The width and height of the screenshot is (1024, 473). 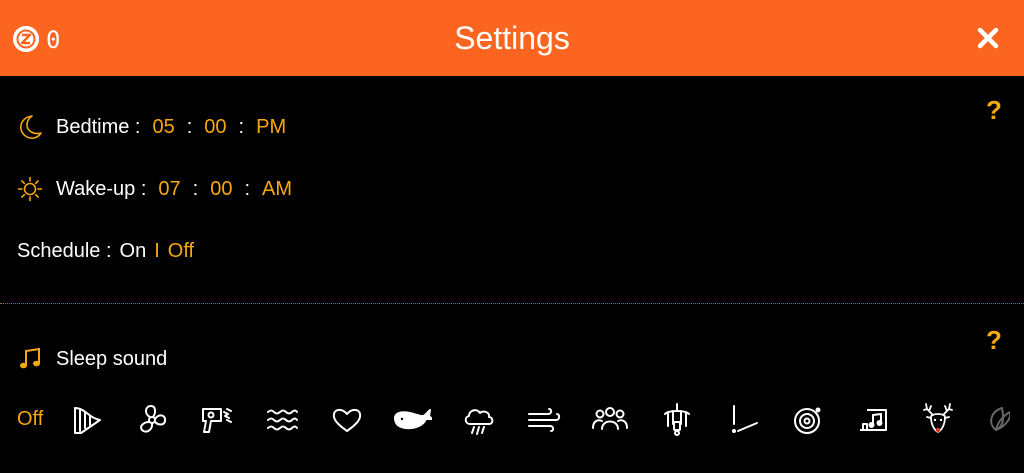 I want to click on harp-icon, so click(x=87, y=420).